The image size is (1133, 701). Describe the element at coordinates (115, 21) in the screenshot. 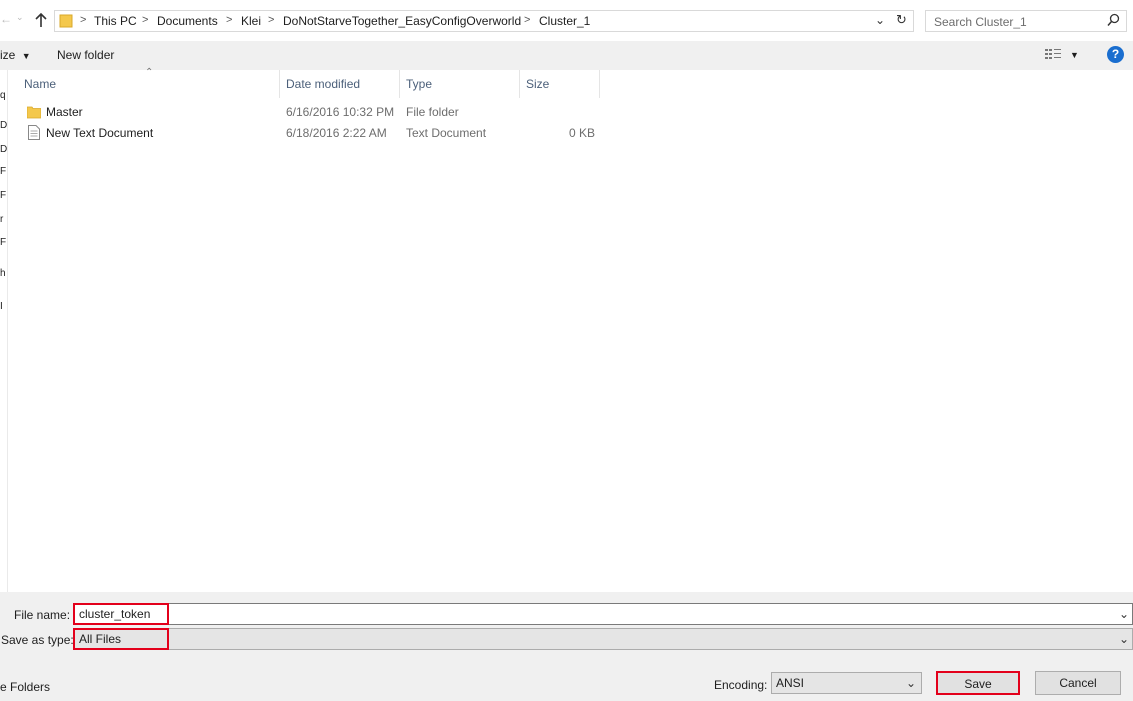

I see `breadcrumb-this-pc: This PC` at that location.